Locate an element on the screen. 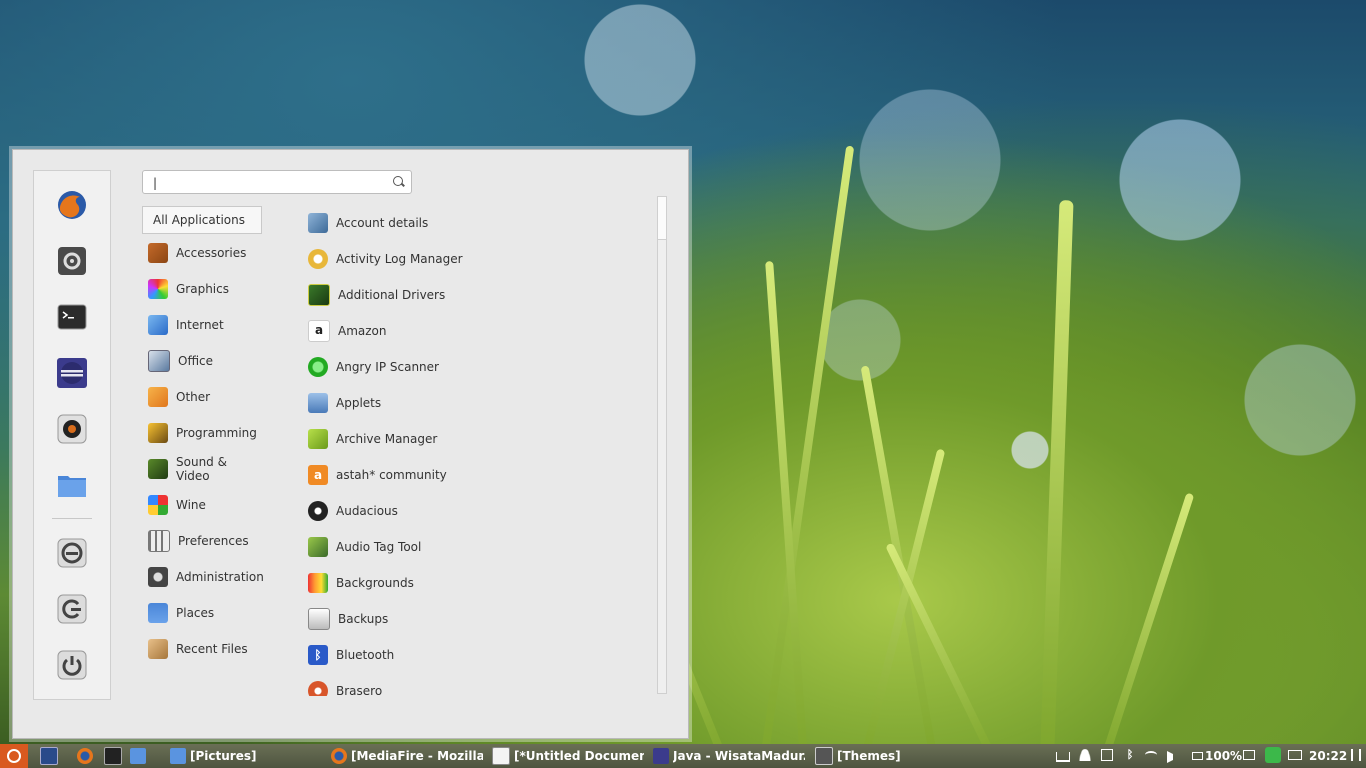 This screenshot has height=768, width=1366. desktop-icon is located at coordinates (49, 756).